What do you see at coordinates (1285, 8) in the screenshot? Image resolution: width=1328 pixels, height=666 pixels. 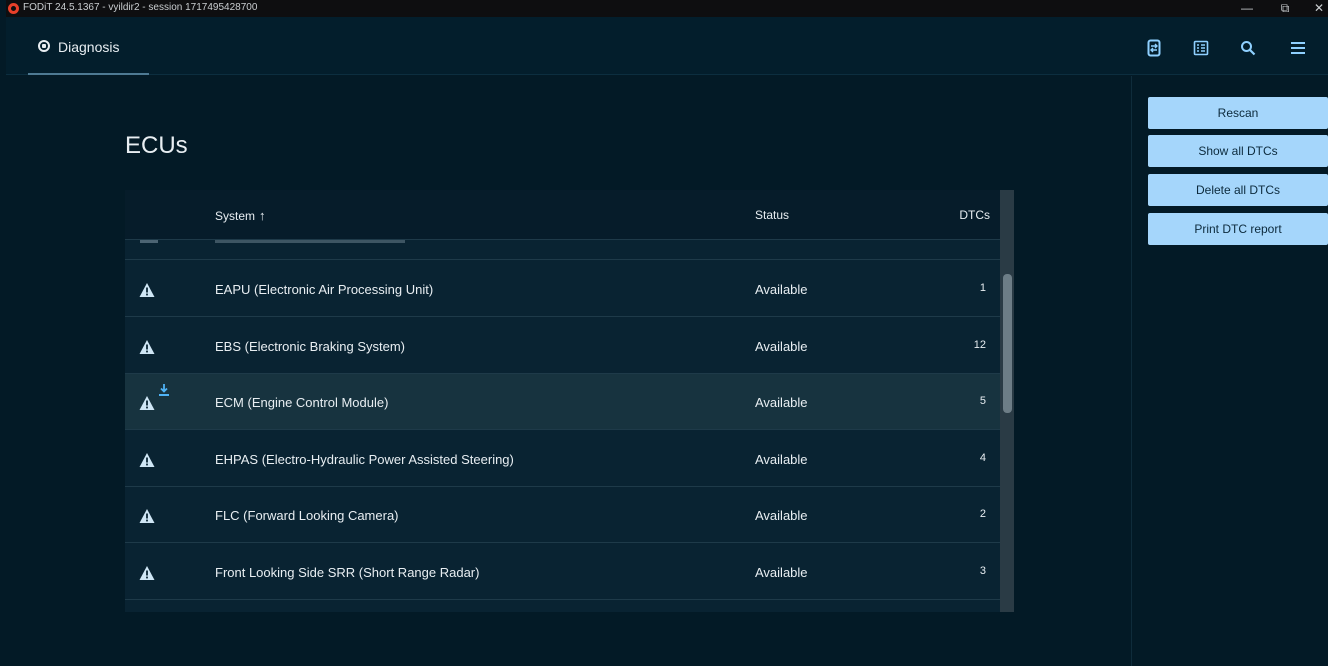 I see `restore-button: ⧉` at bounding box center [1285, 8].